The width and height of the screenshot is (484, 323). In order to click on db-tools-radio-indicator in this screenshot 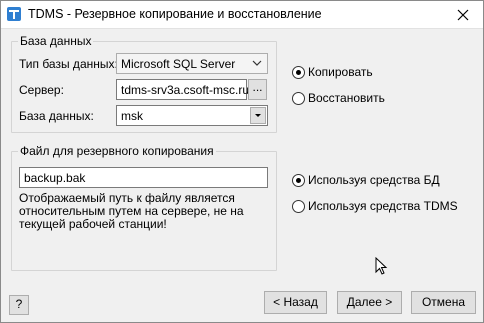, I will do `click(298, 180)`.